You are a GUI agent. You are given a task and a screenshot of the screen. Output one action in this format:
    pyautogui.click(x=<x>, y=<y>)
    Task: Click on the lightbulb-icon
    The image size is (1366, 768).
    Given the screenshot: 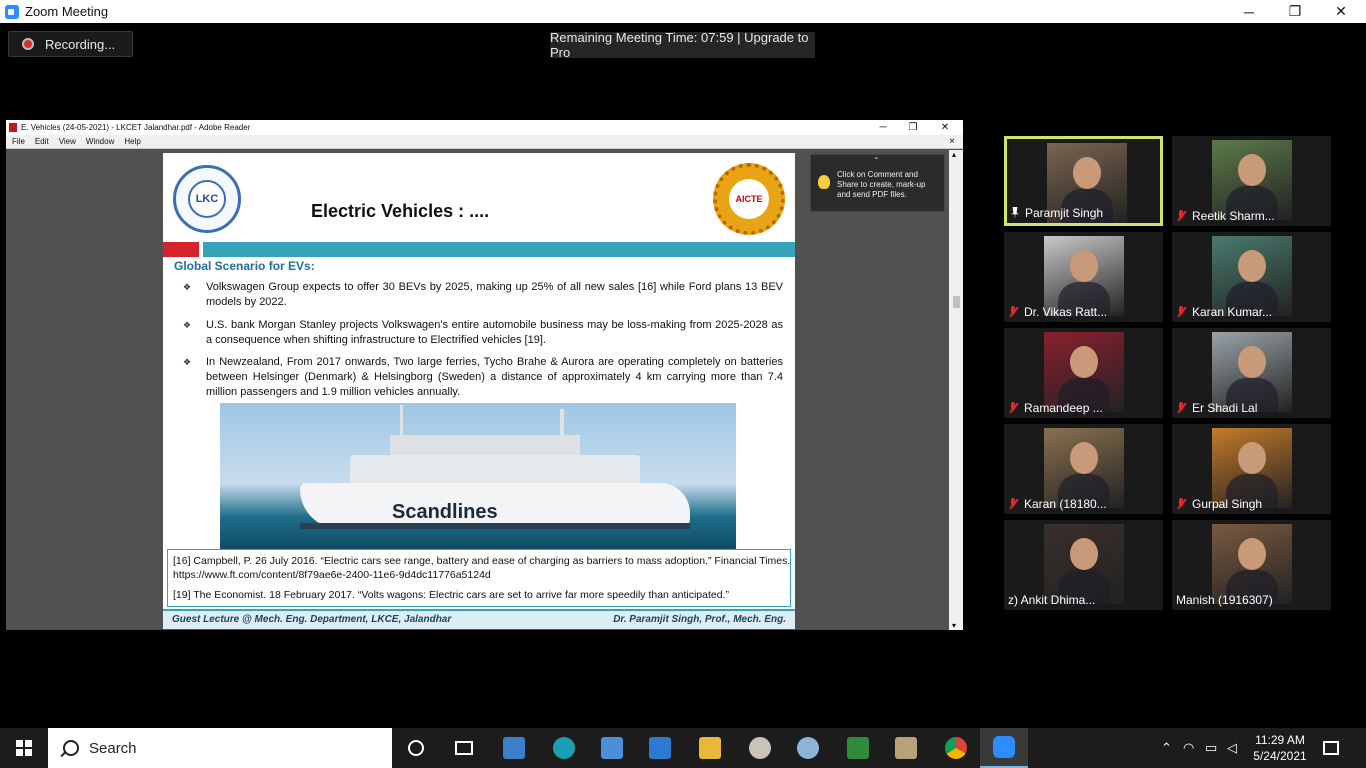 What is the action you would take?
    pyautogui.click(x=824, y=182)
    